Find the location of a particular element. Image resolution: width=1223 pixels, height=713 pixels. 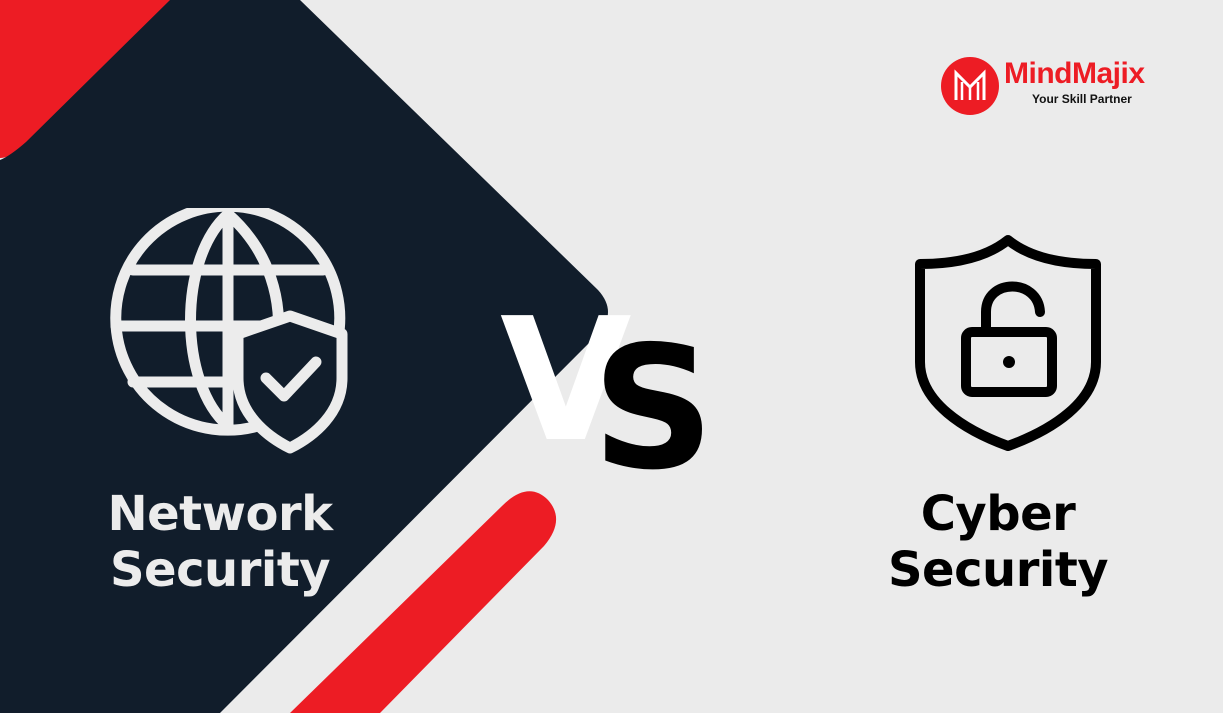

mindmajix-logo: MindMajix Your Skill Partner is located at coordinates (1060, 86).